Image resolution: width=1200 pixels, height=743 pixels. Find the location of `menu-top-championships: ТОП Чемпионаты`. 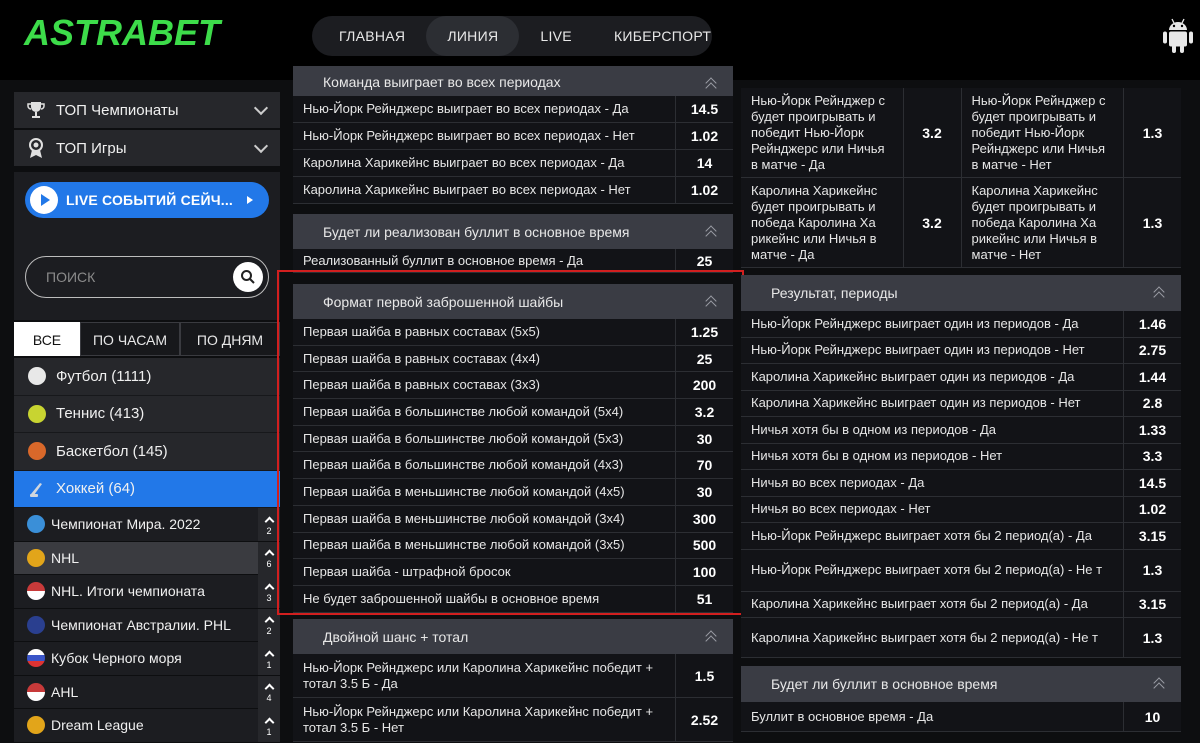

menu-top-championships: ТОП Чемпионаты is located at coordinates (147, 110).